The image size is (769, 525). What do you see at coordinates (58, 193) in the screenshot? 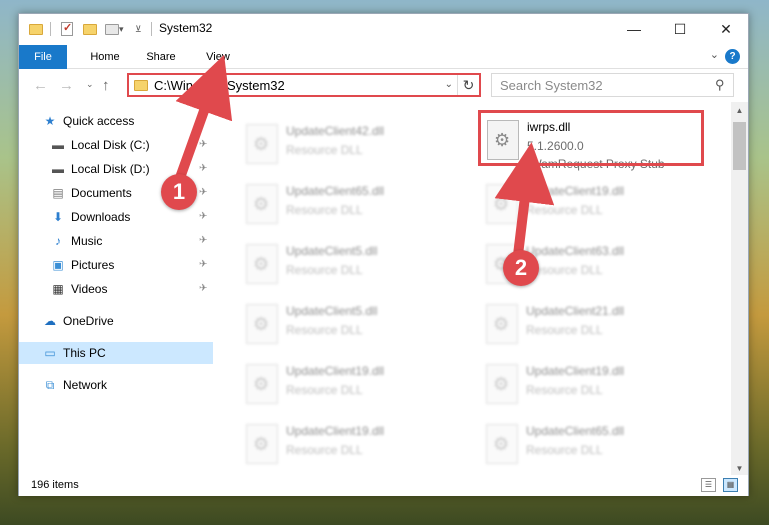
I see `documents-icon: ▤` at bounding box center [58, 193].